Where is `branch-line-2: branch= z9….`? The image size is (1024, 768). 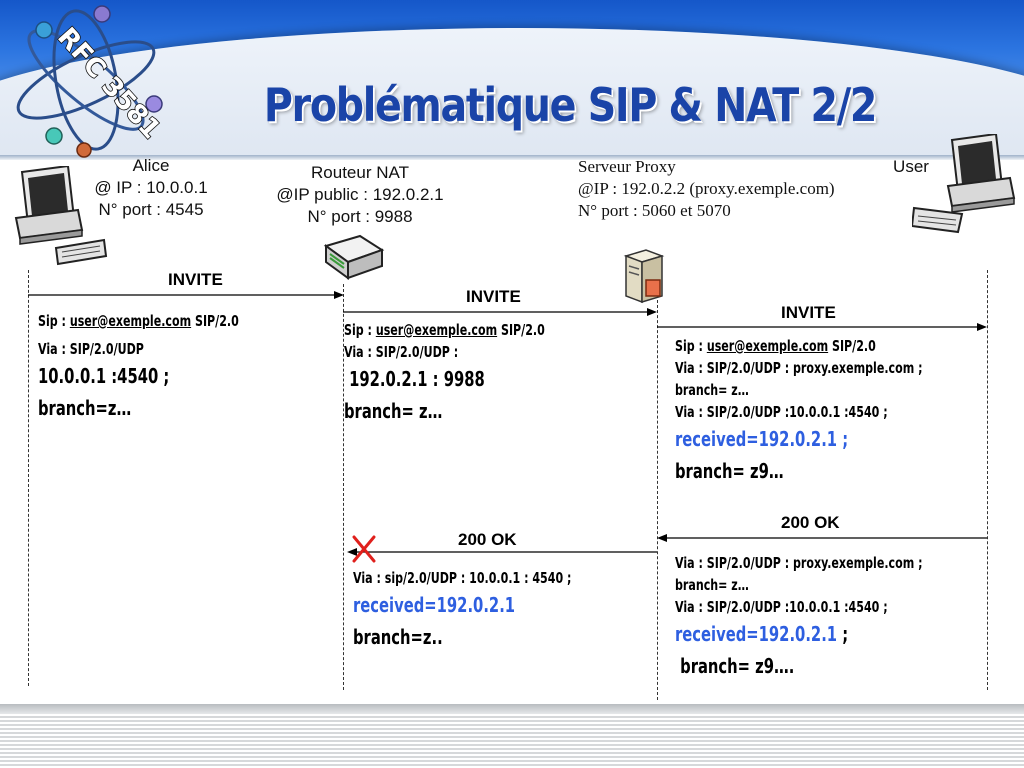
branch-line-2: branch= z9…. is located at coordinates (735, 666).